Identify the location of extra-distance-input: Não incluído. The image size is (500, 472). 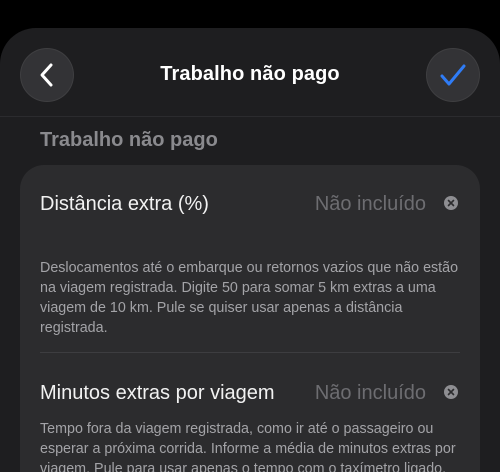
(370, 204).